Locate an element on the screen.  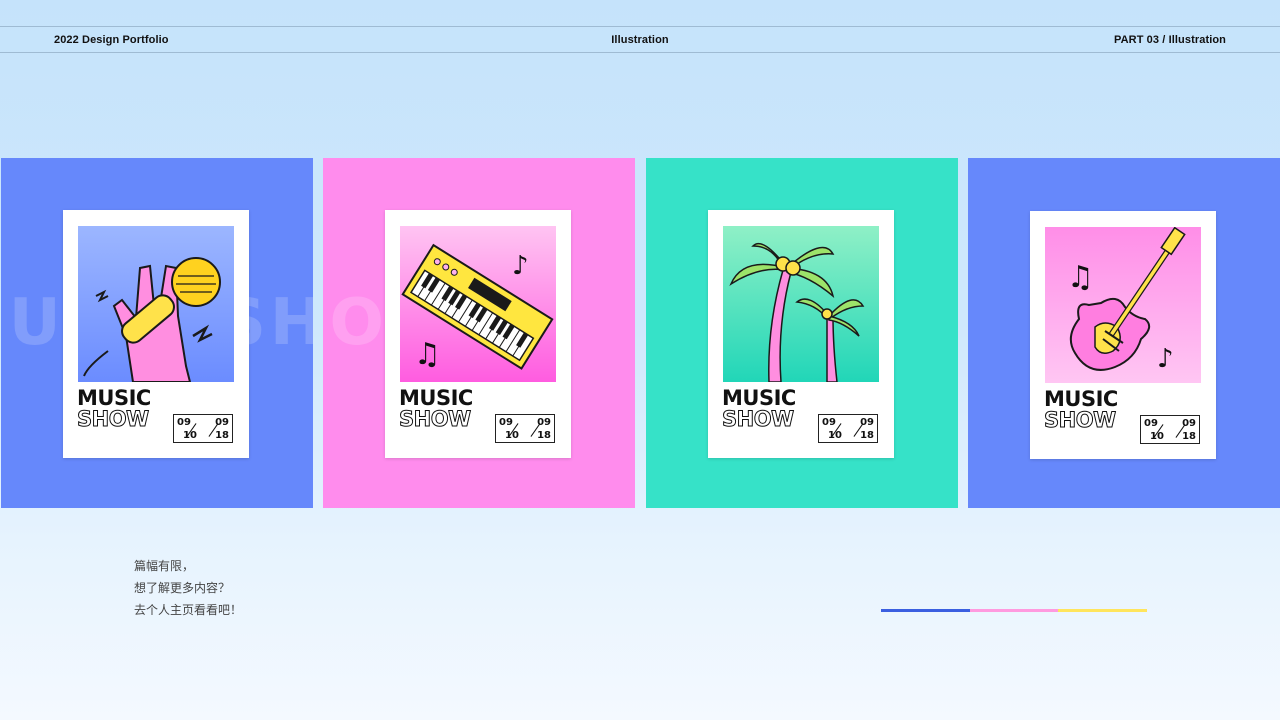
footer-note: 篇幅有限， 想了解更多内容？ 去个人主页看看吧！ is located at coordinates (188, 588).